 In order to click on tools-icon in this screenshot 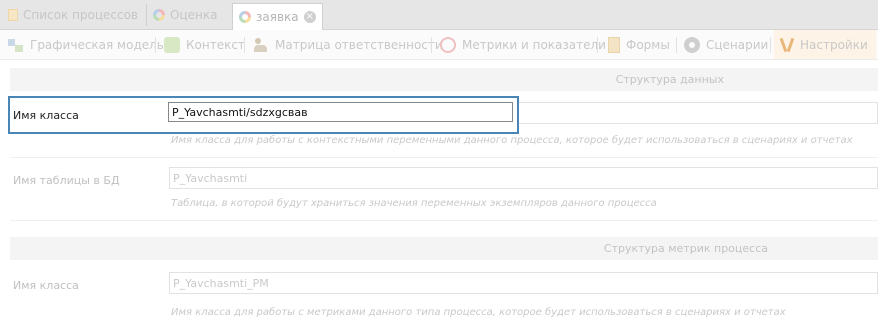, I will do `click(787, 45)`.